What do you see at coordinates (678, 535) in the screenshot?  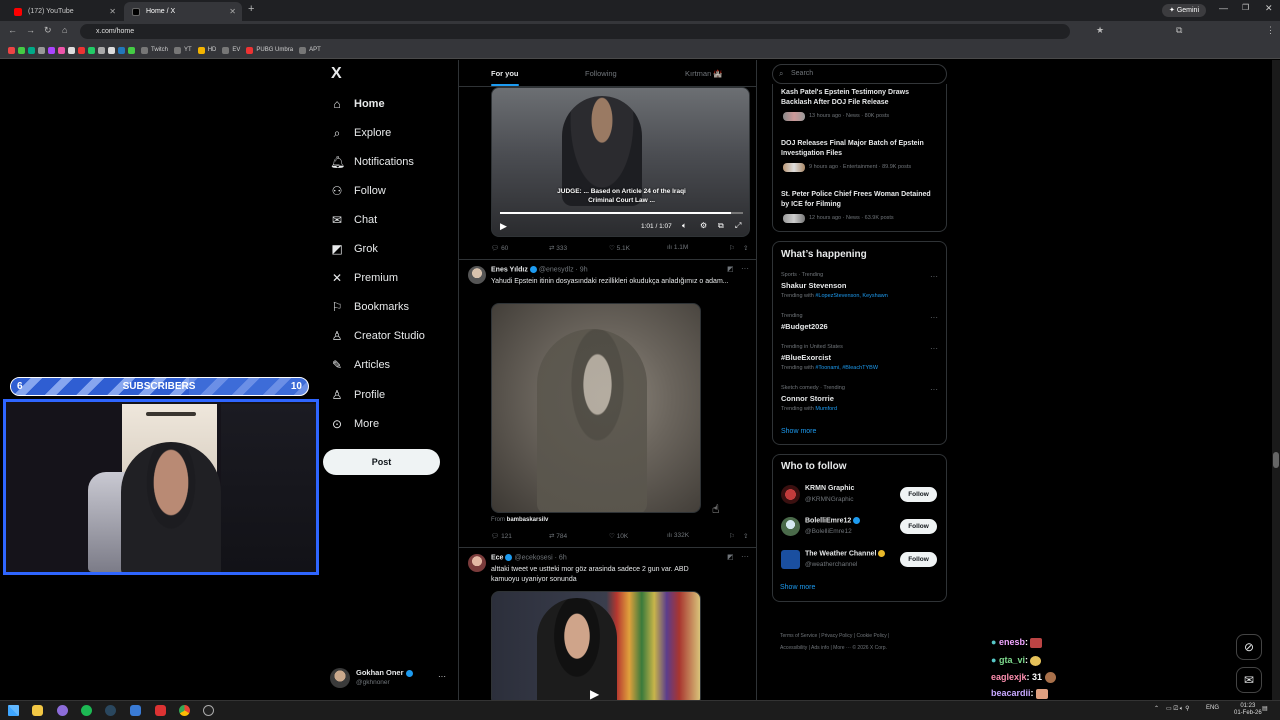 I see `views-button: ılı 332K` at bounding box center [678, 535].